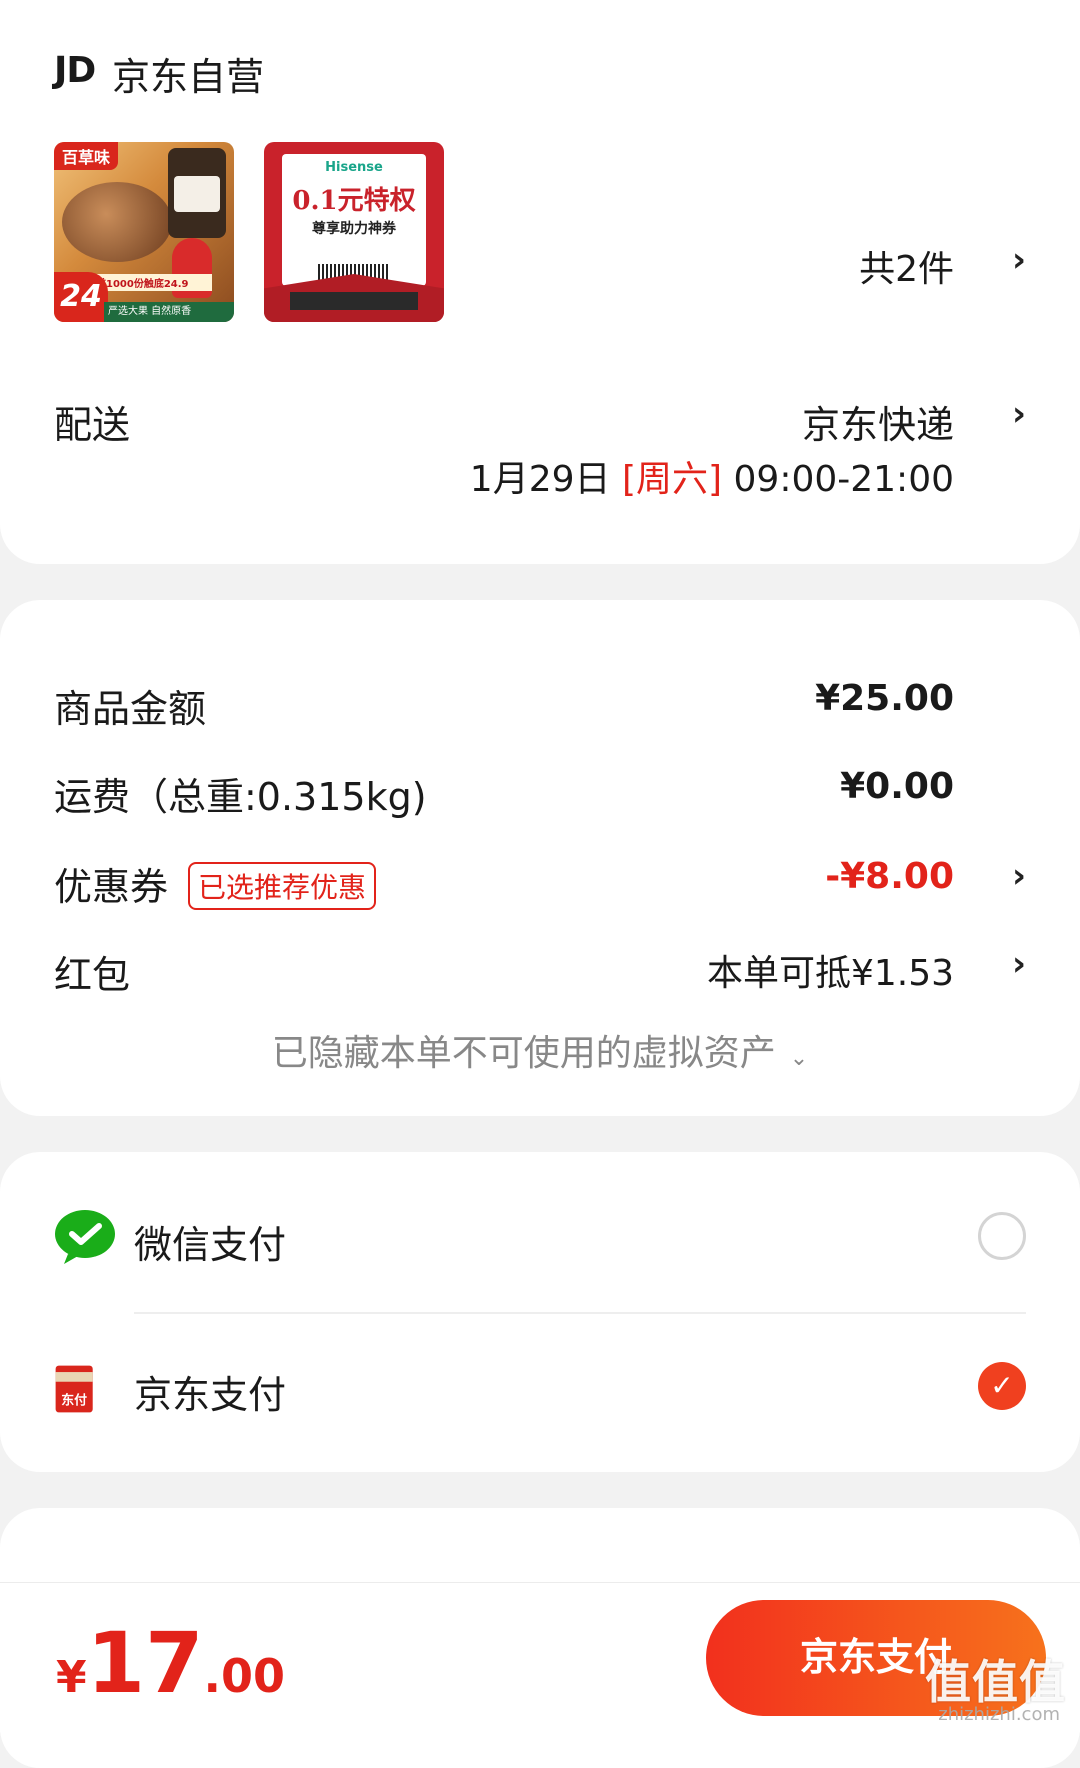 The height and width of the screenshot is (1768, 1080). I want to click on total-price: ¥17.00, so click(170, 1663).